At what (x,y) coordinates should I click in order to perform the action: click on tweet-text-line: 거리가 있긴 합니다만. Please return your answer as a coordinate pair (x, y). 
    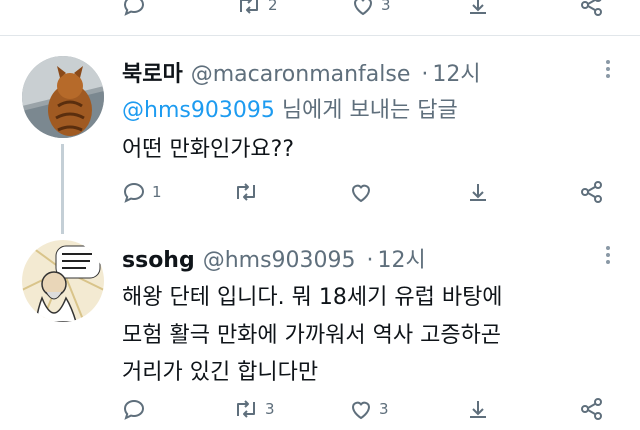
    Looking at the image, I should click on (220, 372).